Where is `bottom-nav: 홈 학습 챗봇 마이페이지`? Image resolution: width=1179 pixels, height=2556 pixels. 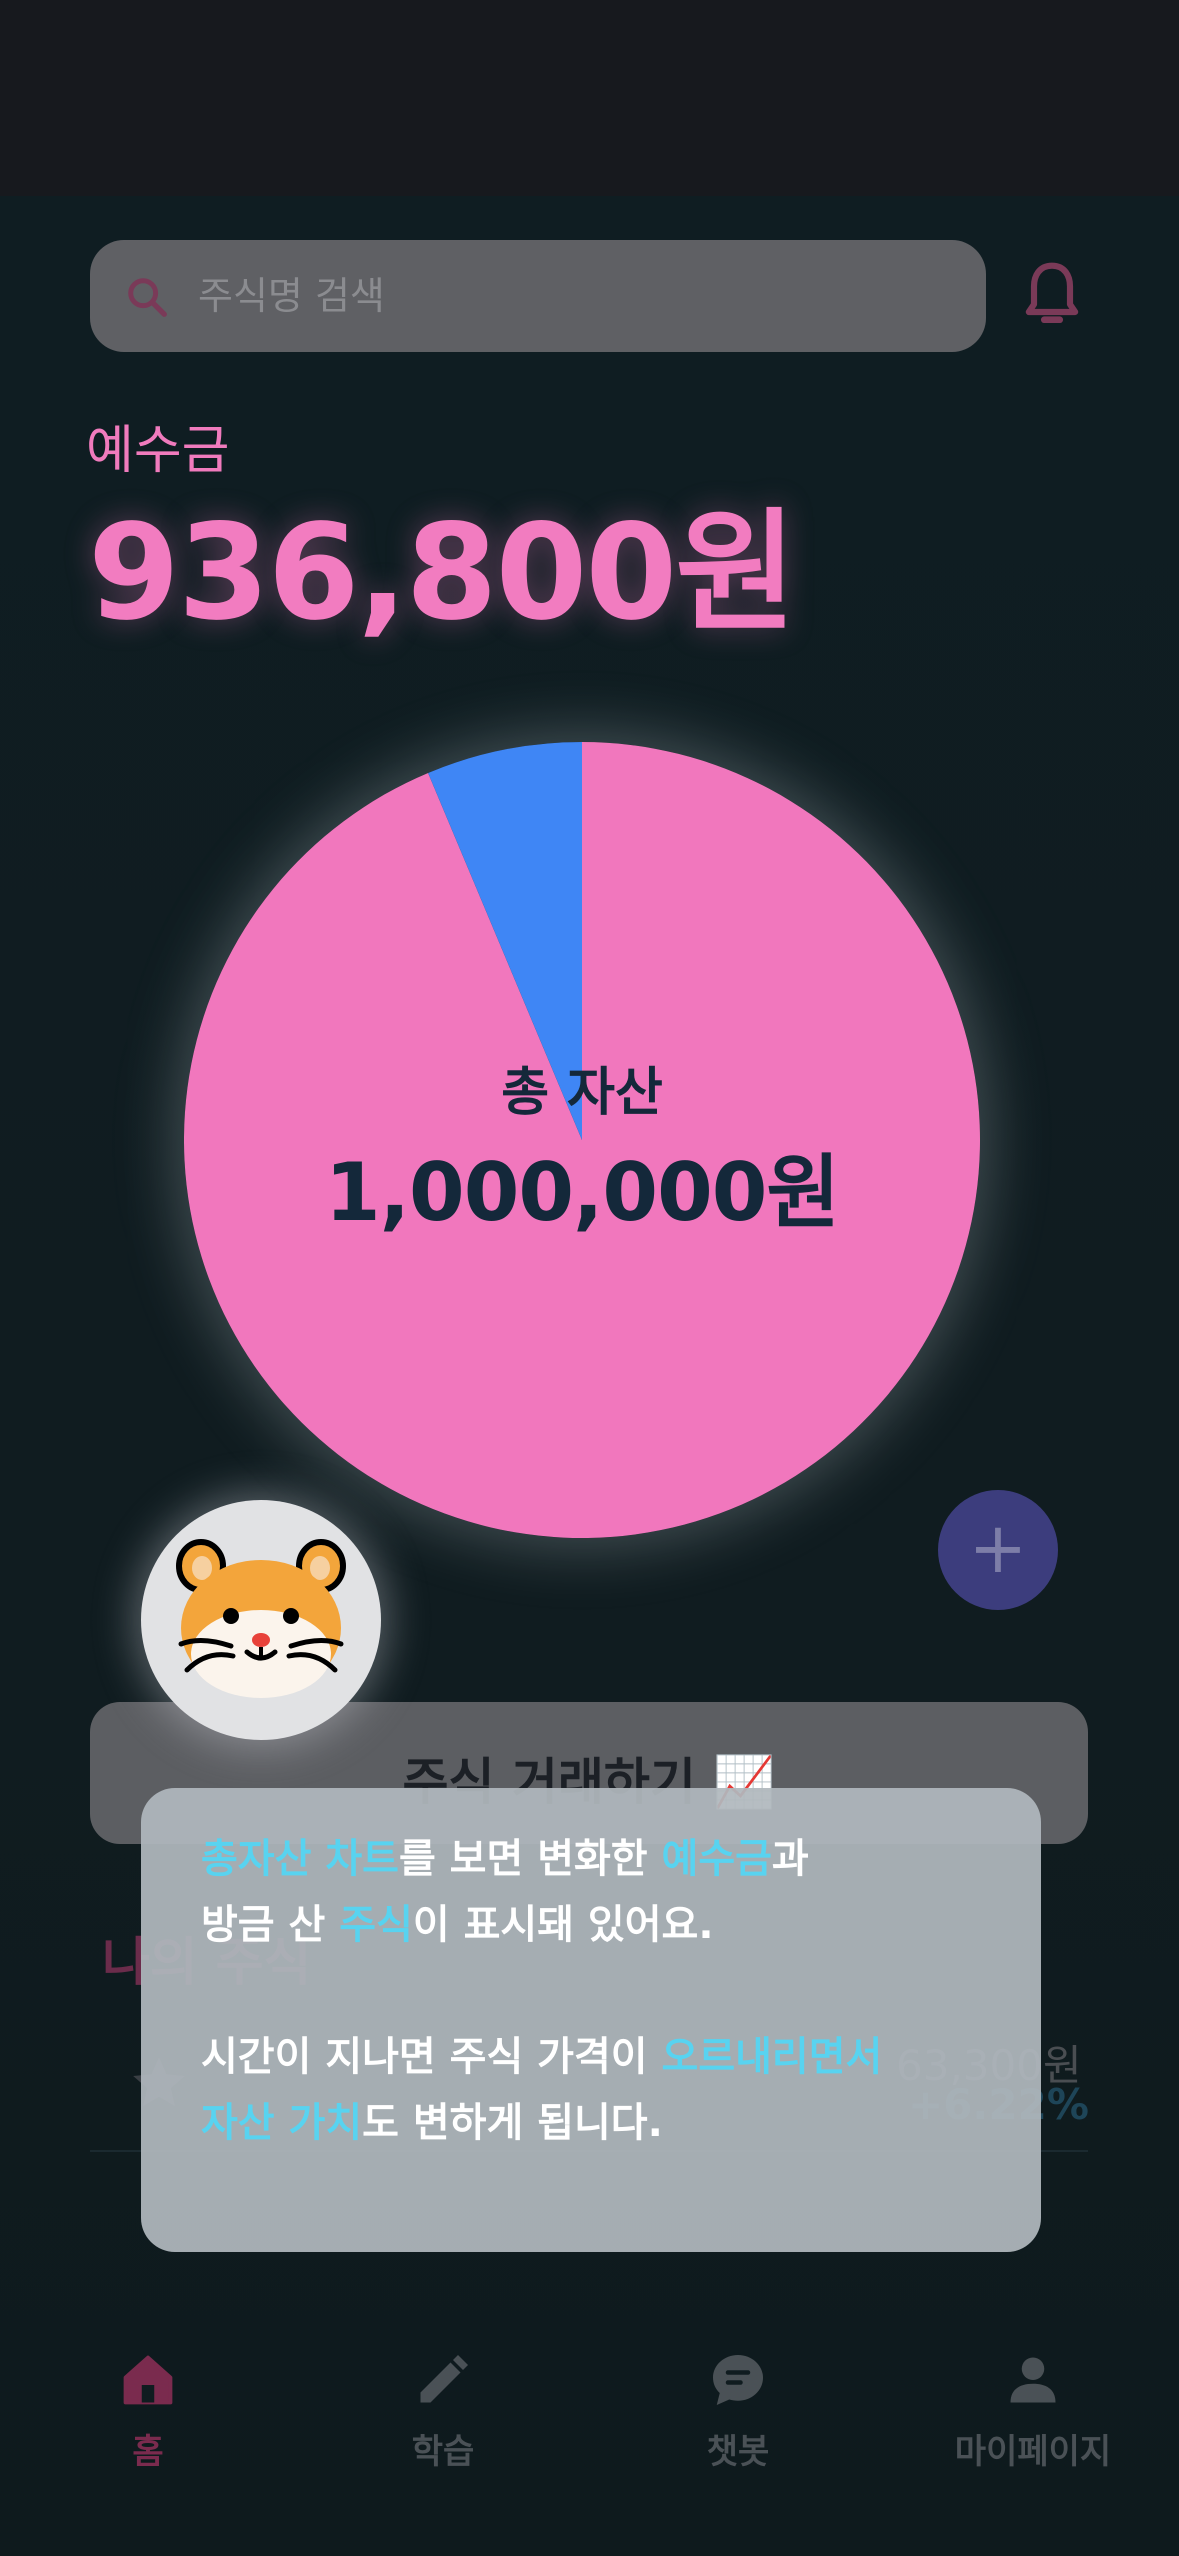 bottom-nav: 홈 학습 챗봇 마이페이지 is located at coordinates (589, 2428).